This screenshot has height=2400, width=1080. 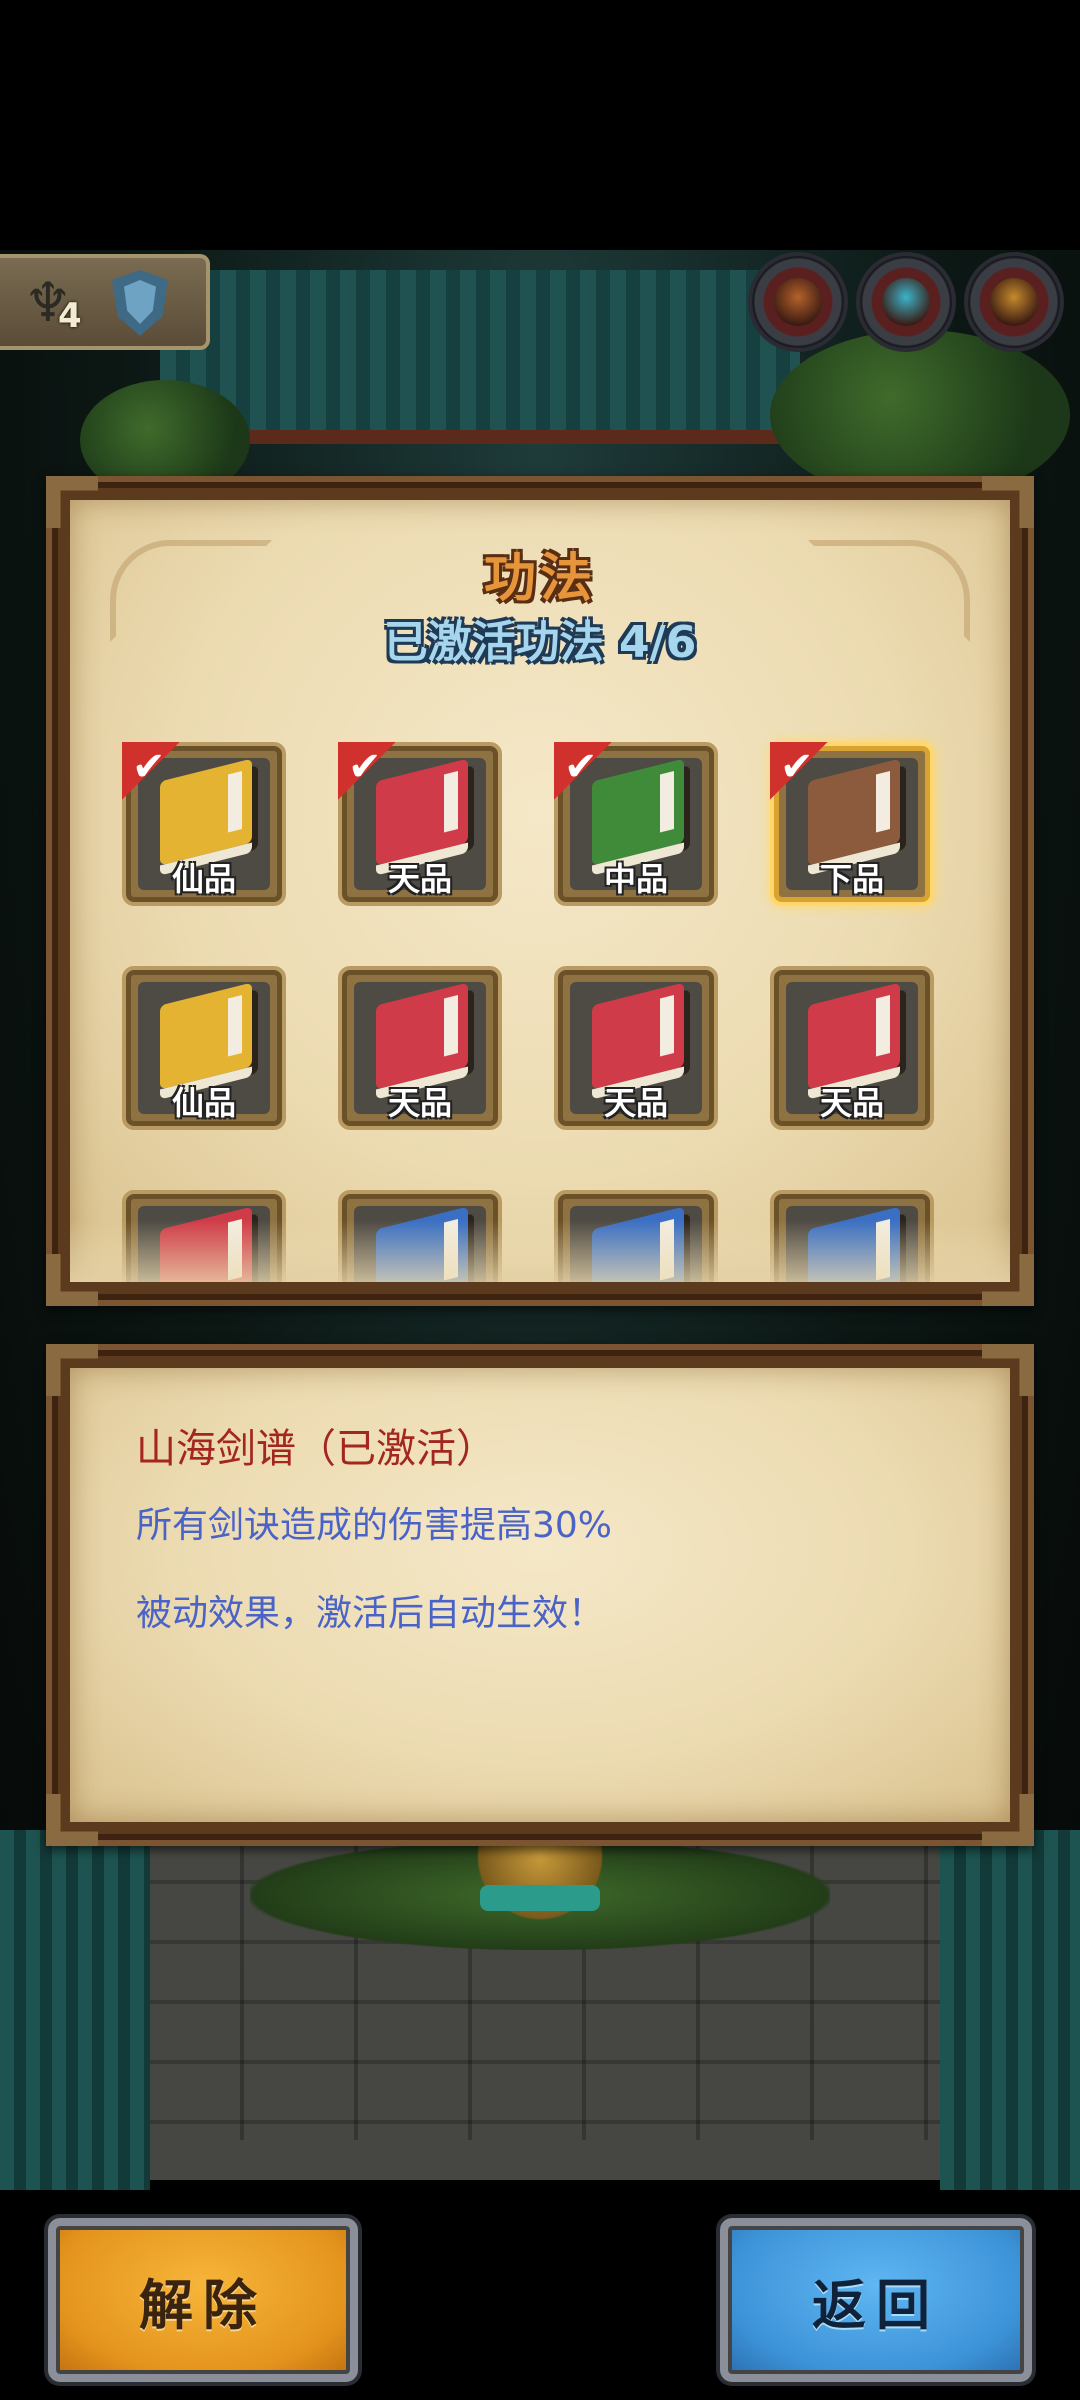 I want to click on shield-icon, so click(x=140, y=303).